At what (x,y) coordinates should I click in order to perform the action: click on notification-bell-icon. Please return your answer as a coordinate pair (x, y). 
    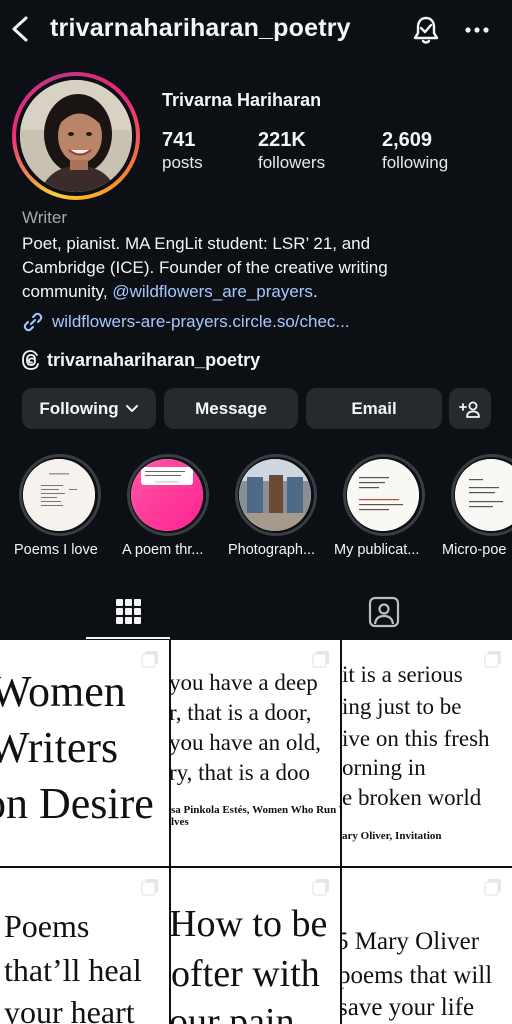
    Looking at the image, I should click on (426, 30).